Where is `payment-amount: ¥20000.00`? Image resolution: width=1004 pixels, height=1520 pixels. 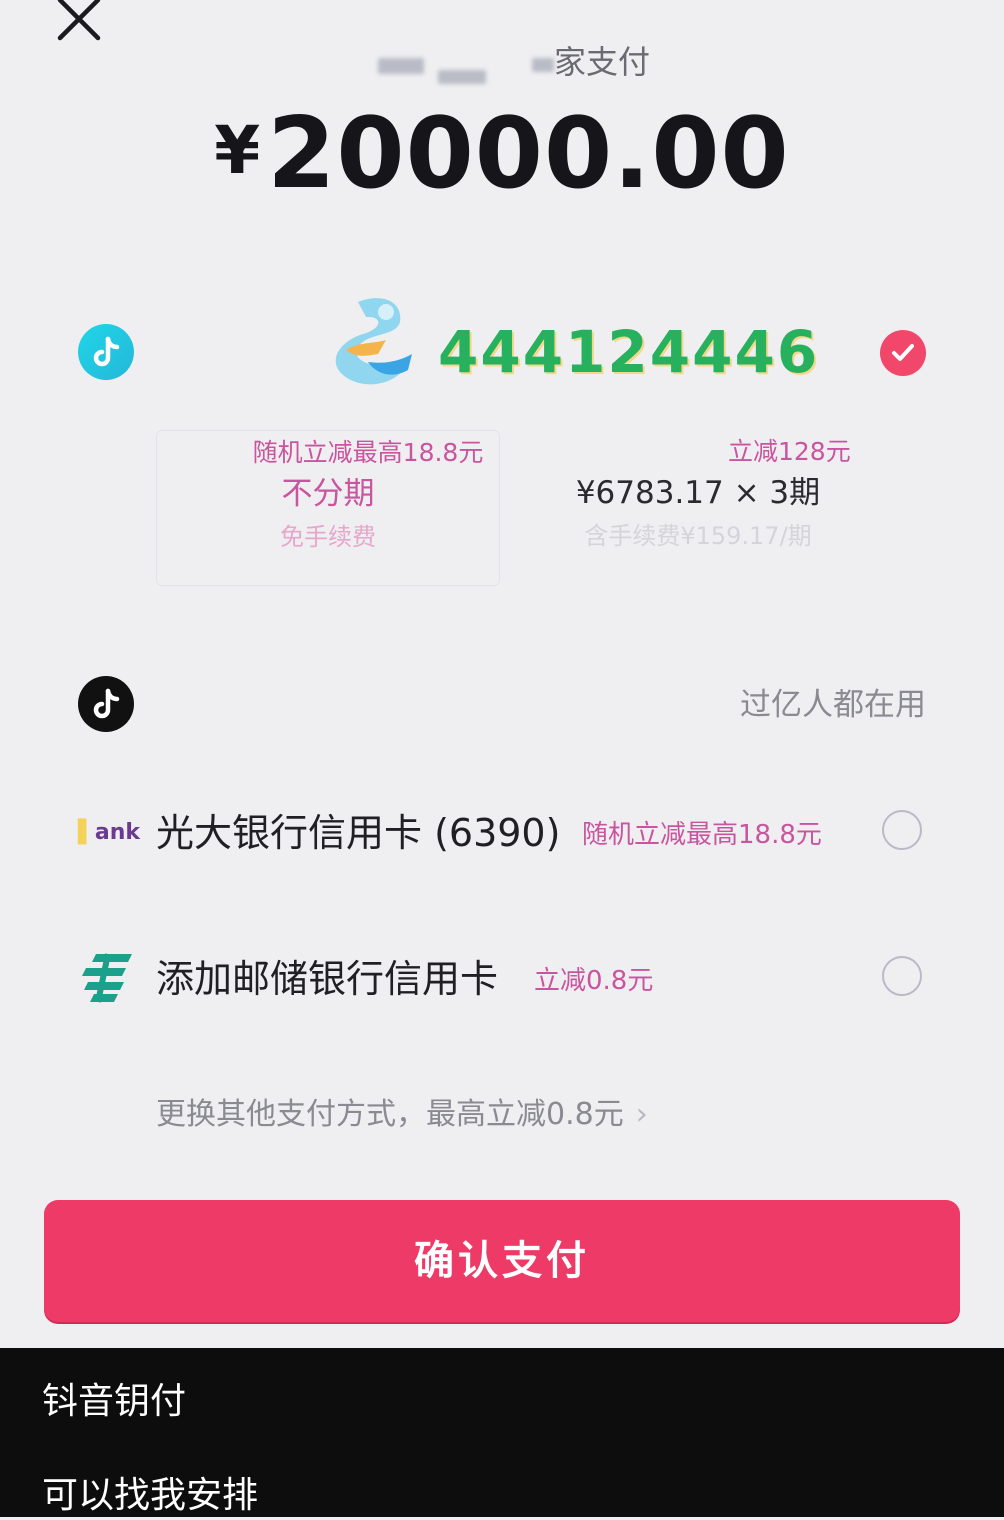 payment-amount: ¥20000.00 is located at coordinates (502, 152).